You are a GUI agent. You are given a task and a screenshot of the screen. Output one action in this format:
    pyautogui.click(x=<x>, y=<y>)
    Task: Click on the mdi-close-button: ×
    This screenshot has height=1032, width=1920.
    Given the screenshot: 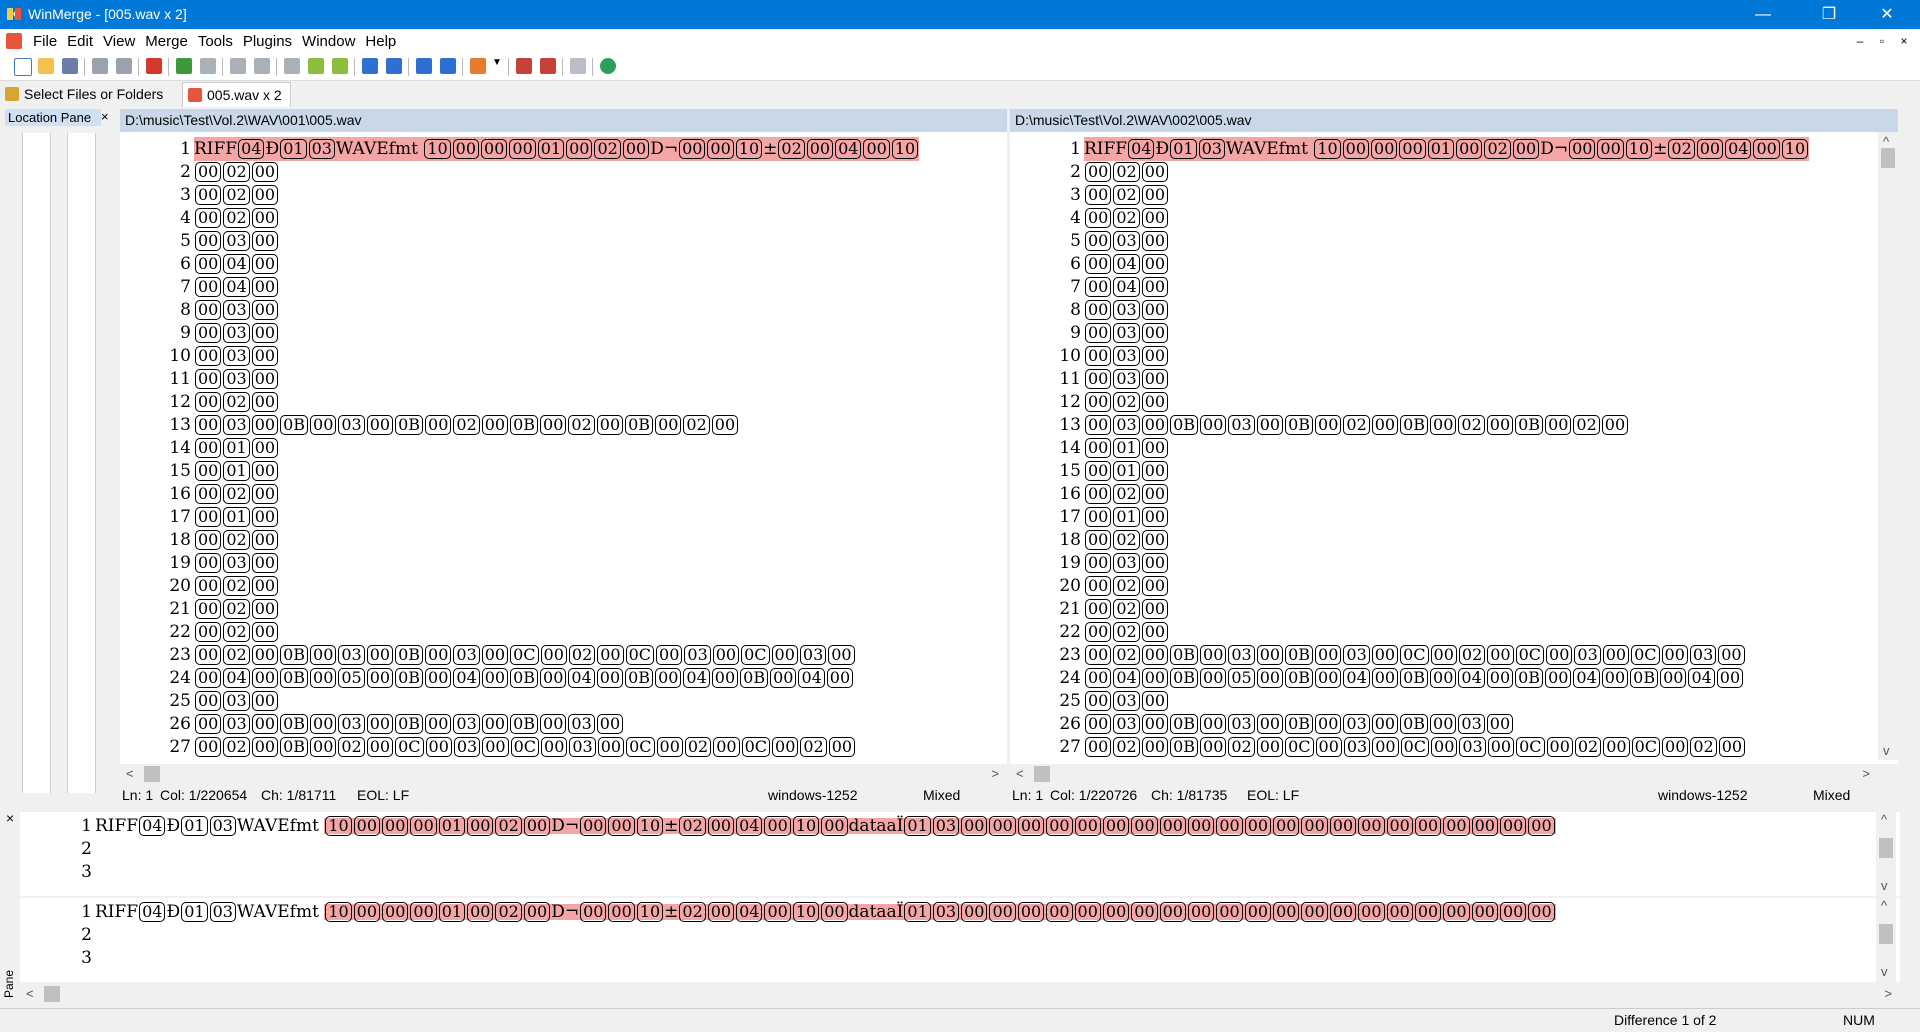 What is the action you would take?
    pyautogui.click(x=1904, y=41)
    